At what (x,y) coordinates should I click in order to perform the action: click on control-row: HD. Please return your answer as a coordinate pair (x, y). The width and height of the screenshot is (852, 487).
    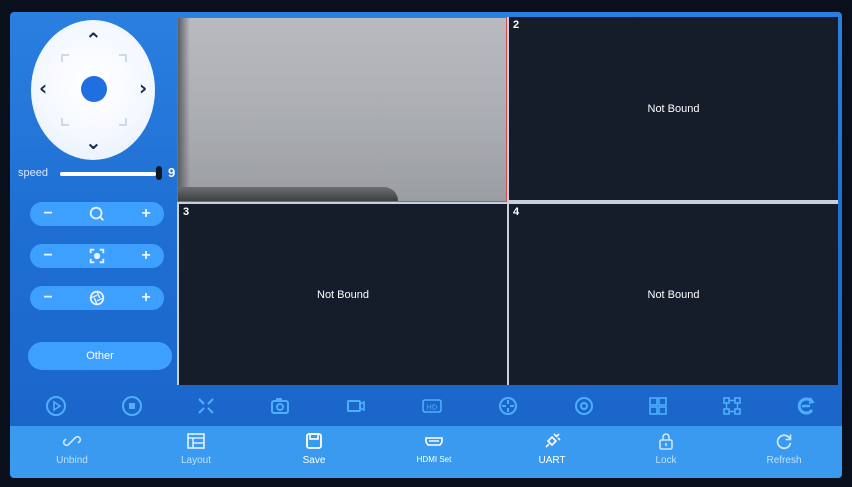
    Looking at the image, I should click on (426, 406).